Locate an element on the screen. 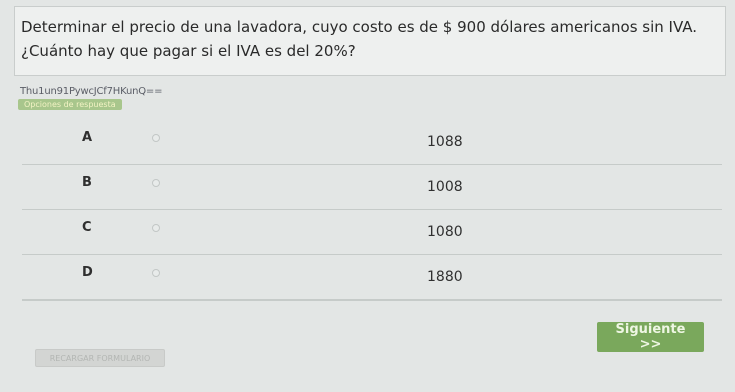 The image size is (735, 392). reload-form-button: RECARGAR FORMULARIO is located at coordinates (100, 358).